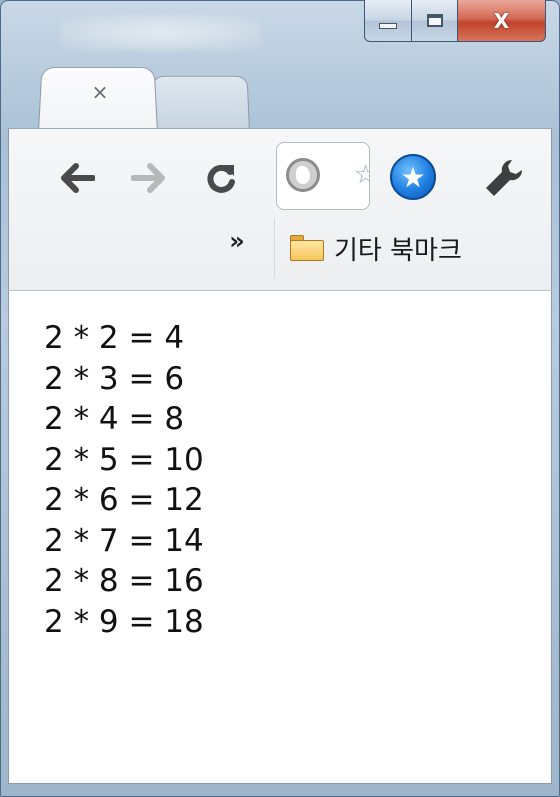 The image size is (560, 797). I want to click on reload-icon, so click(221, 178).